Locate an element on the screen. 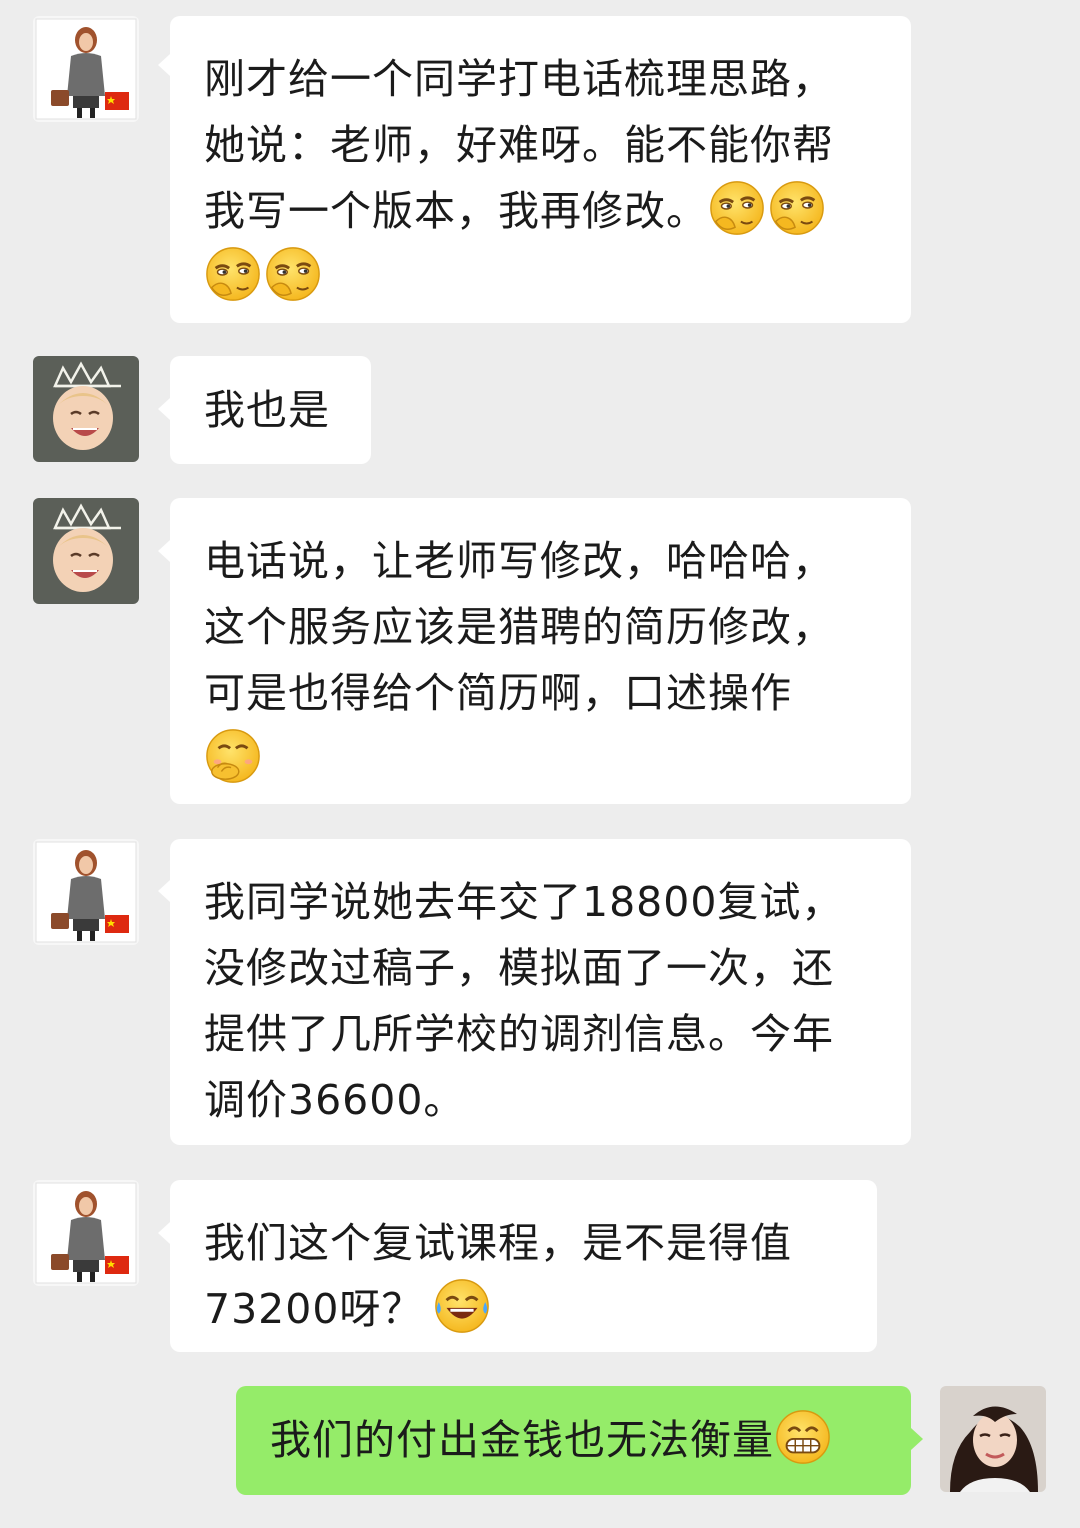  message-text: 提供了几所学校的调剂信息。今年 is located at coordinates (519, 1034).